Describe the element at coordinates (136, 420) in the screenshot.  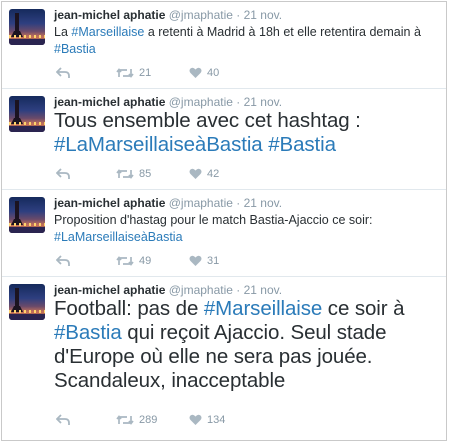
I see `retweet-button: 289` at that location.